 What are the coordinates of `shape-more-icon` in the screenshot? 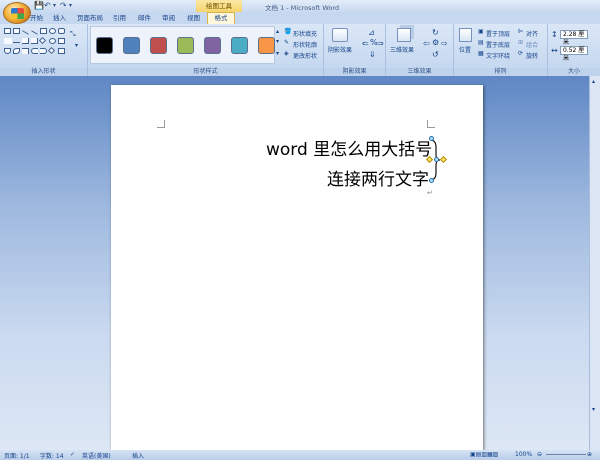 It's located at (61, 51).